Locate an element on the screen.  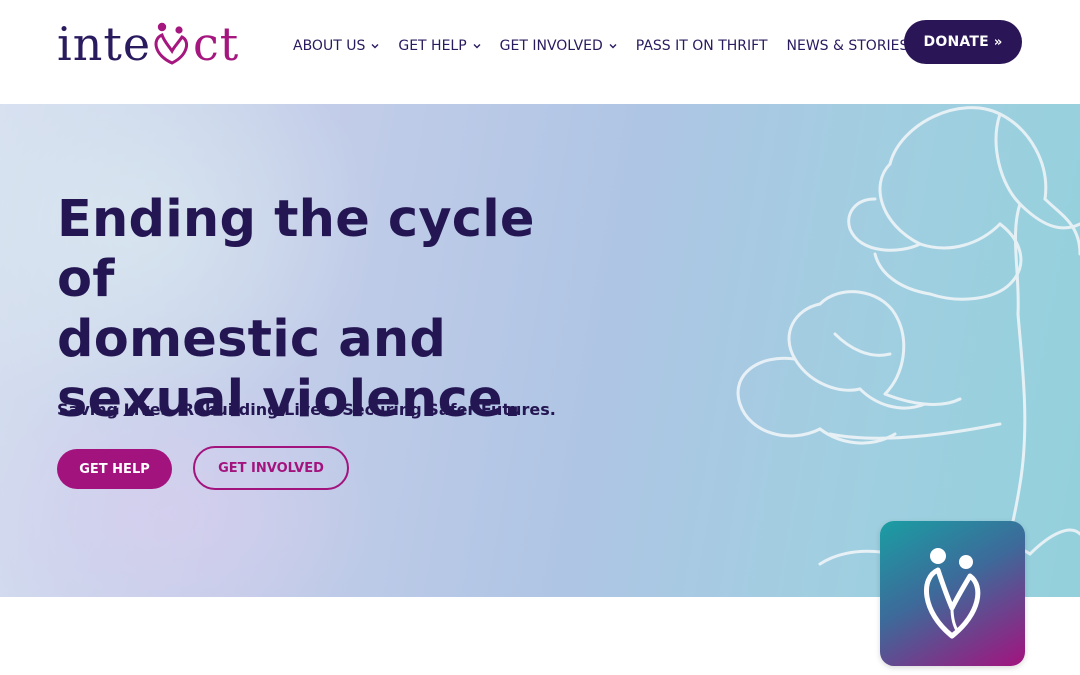
nav-label: PASS IT ON THRIFT is located at coordinates (701, 46).